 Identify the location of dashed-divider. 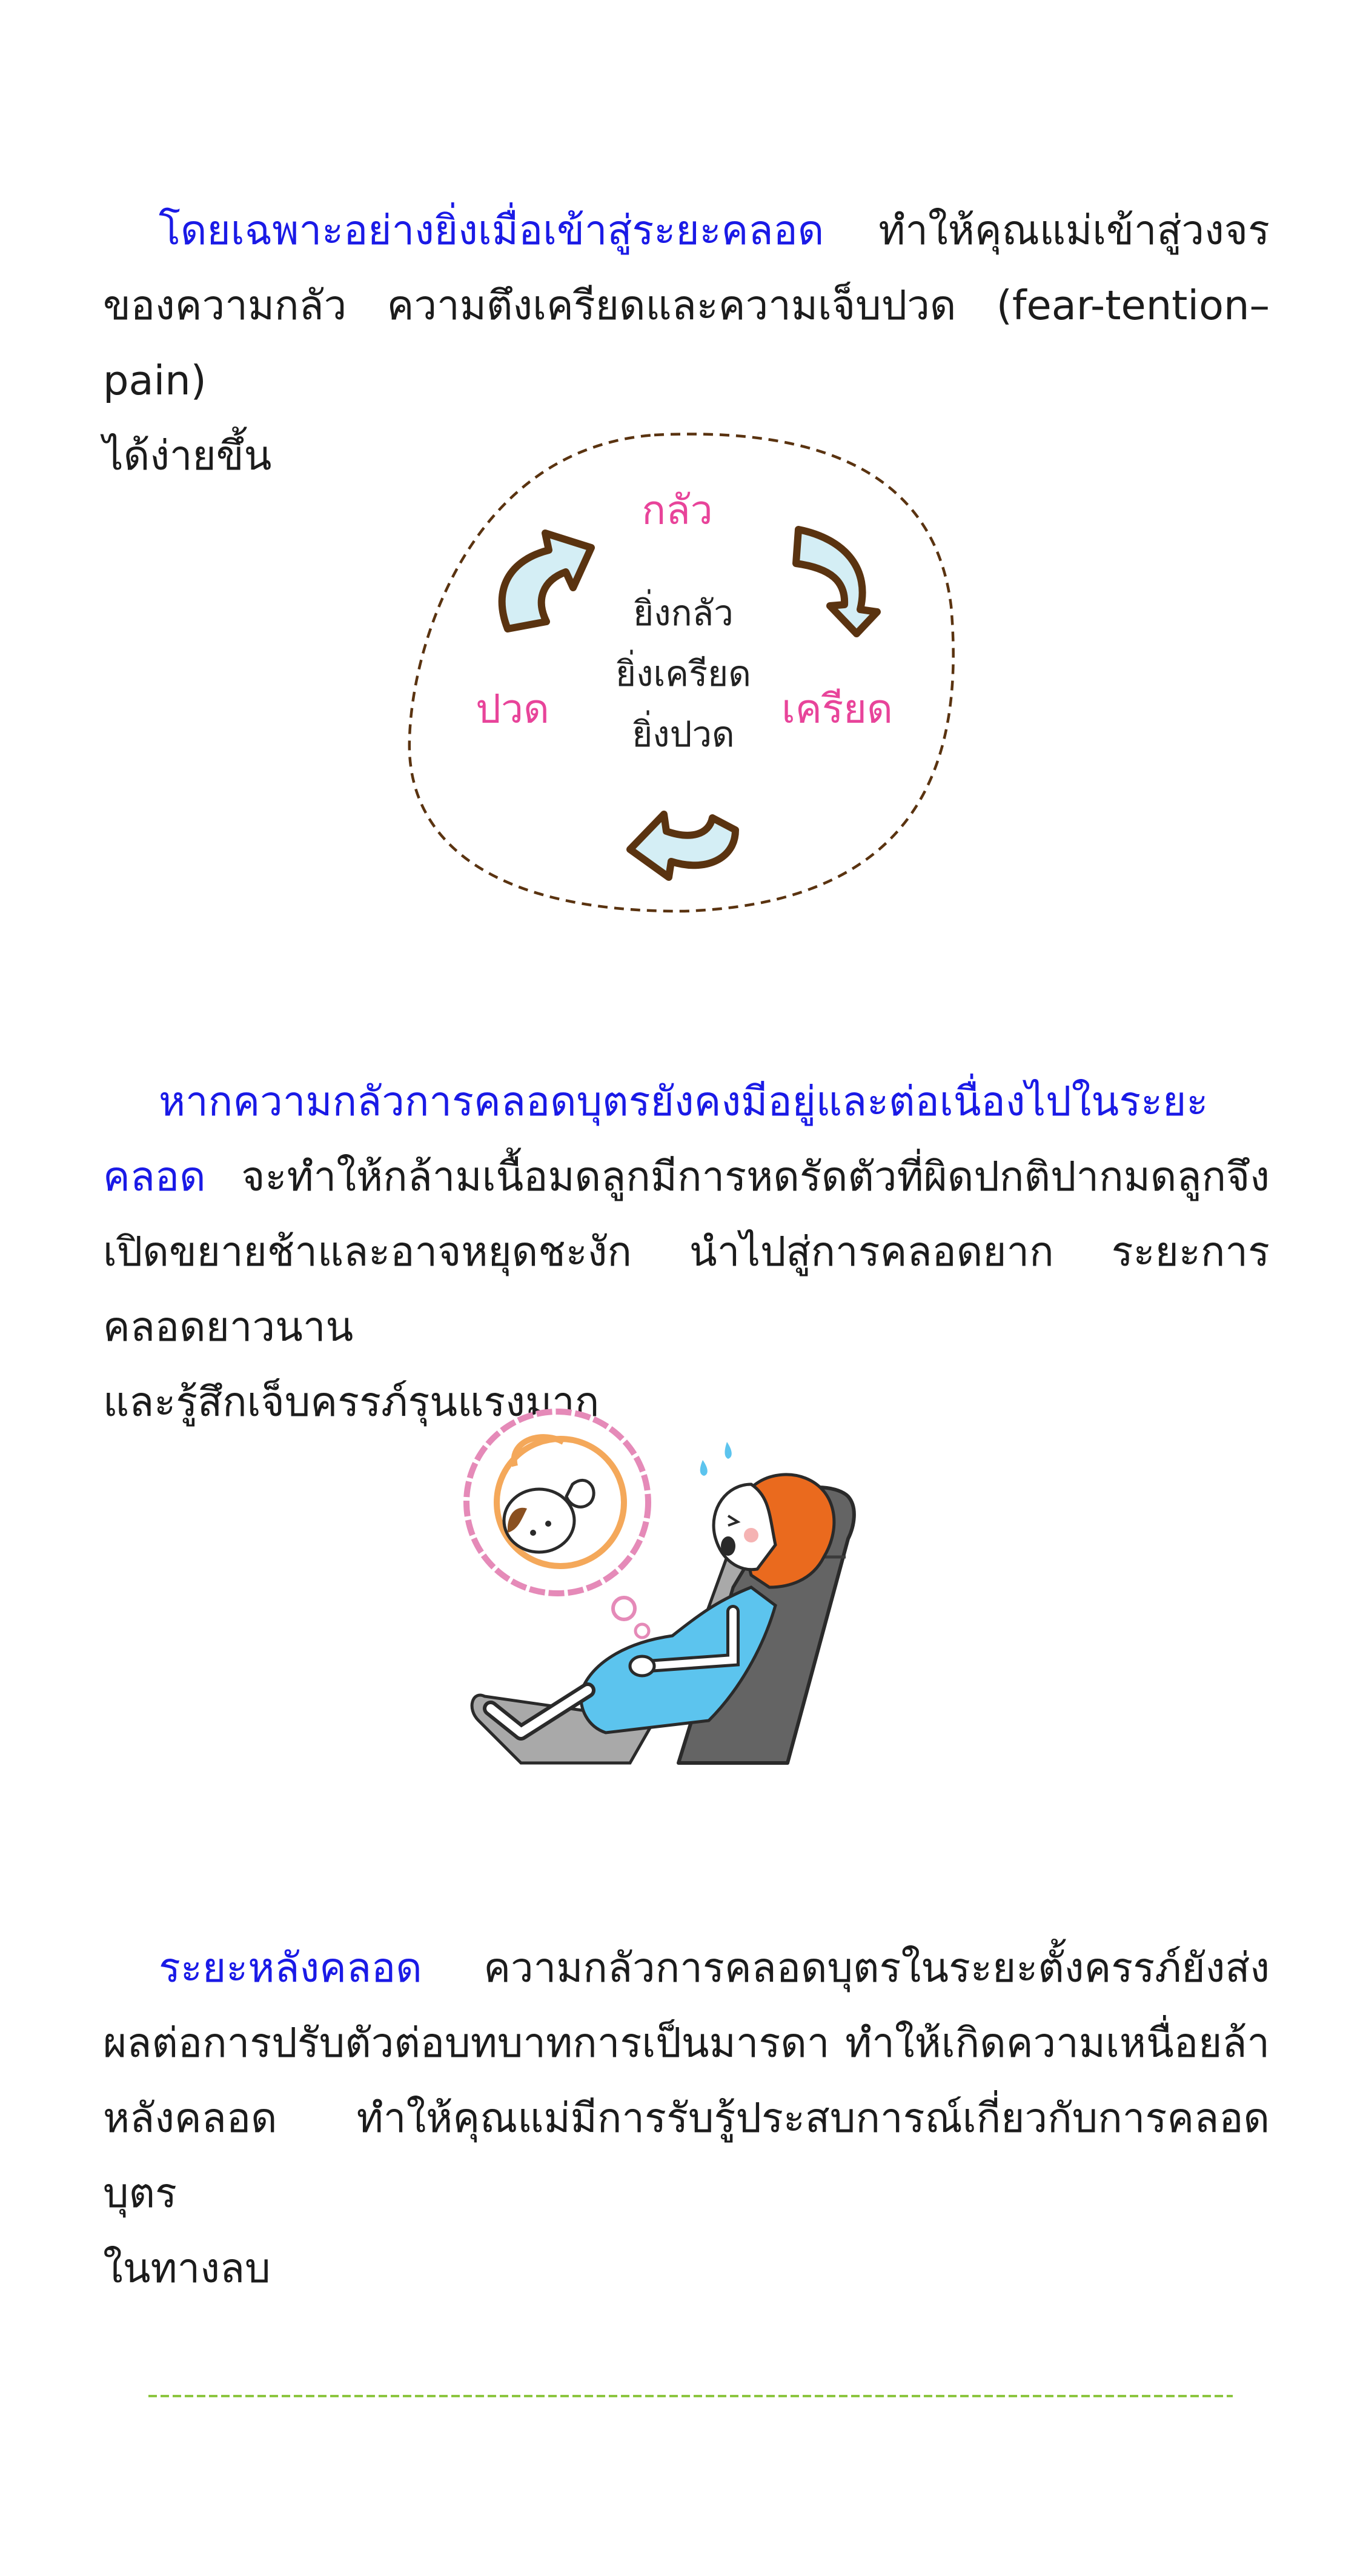
(690, 2396).